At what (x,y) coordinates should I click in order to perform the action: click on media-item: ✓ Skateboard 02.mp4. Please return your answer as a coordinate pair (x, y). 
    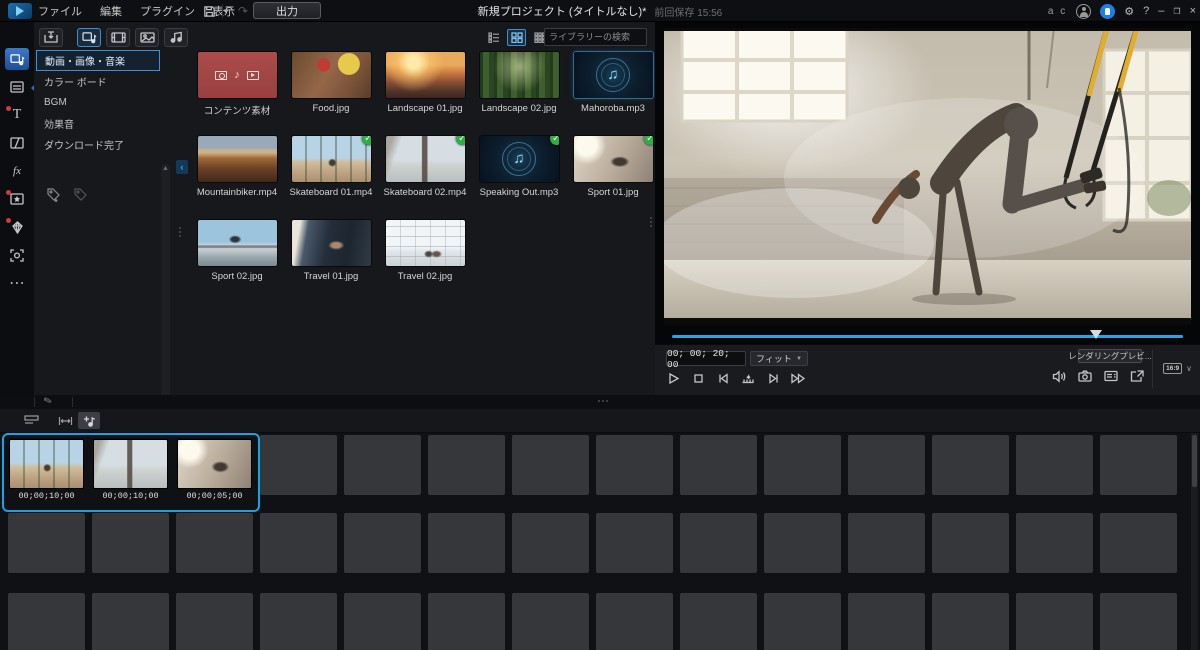
    Looking at the image, I should click on (425, 167).